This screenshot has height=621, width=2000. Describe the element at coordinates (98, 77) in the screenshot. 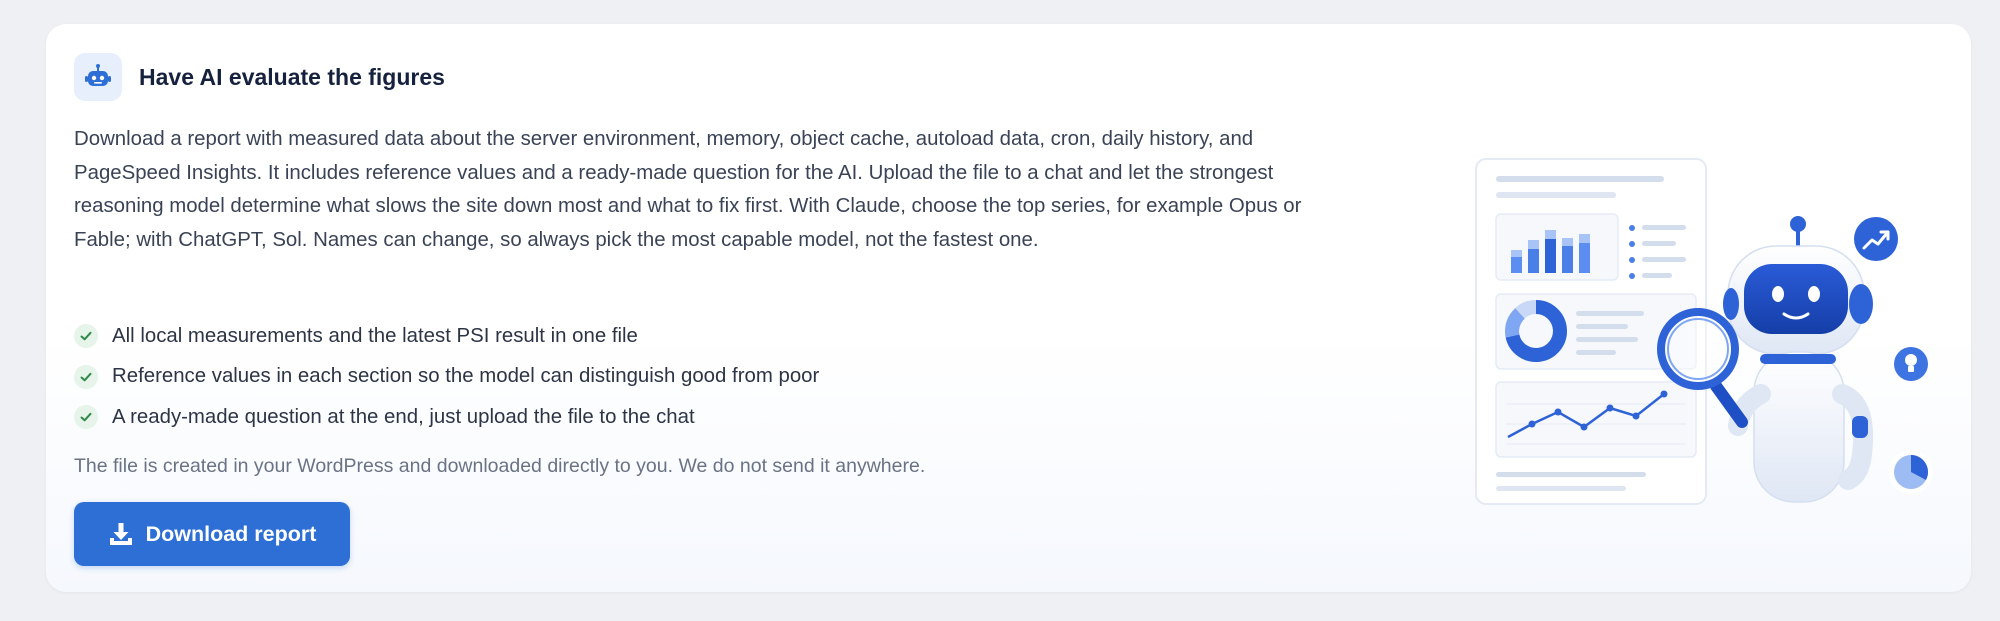

I see `robot-icon` at that location.